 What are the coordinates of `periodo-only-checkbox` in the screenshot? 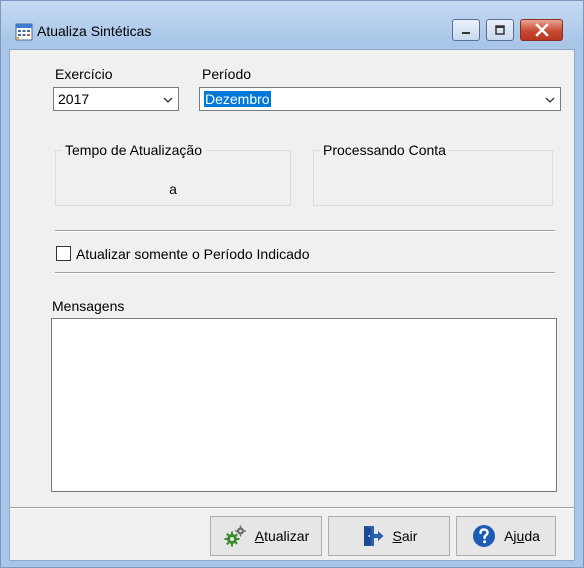 It's located at (63, 253).